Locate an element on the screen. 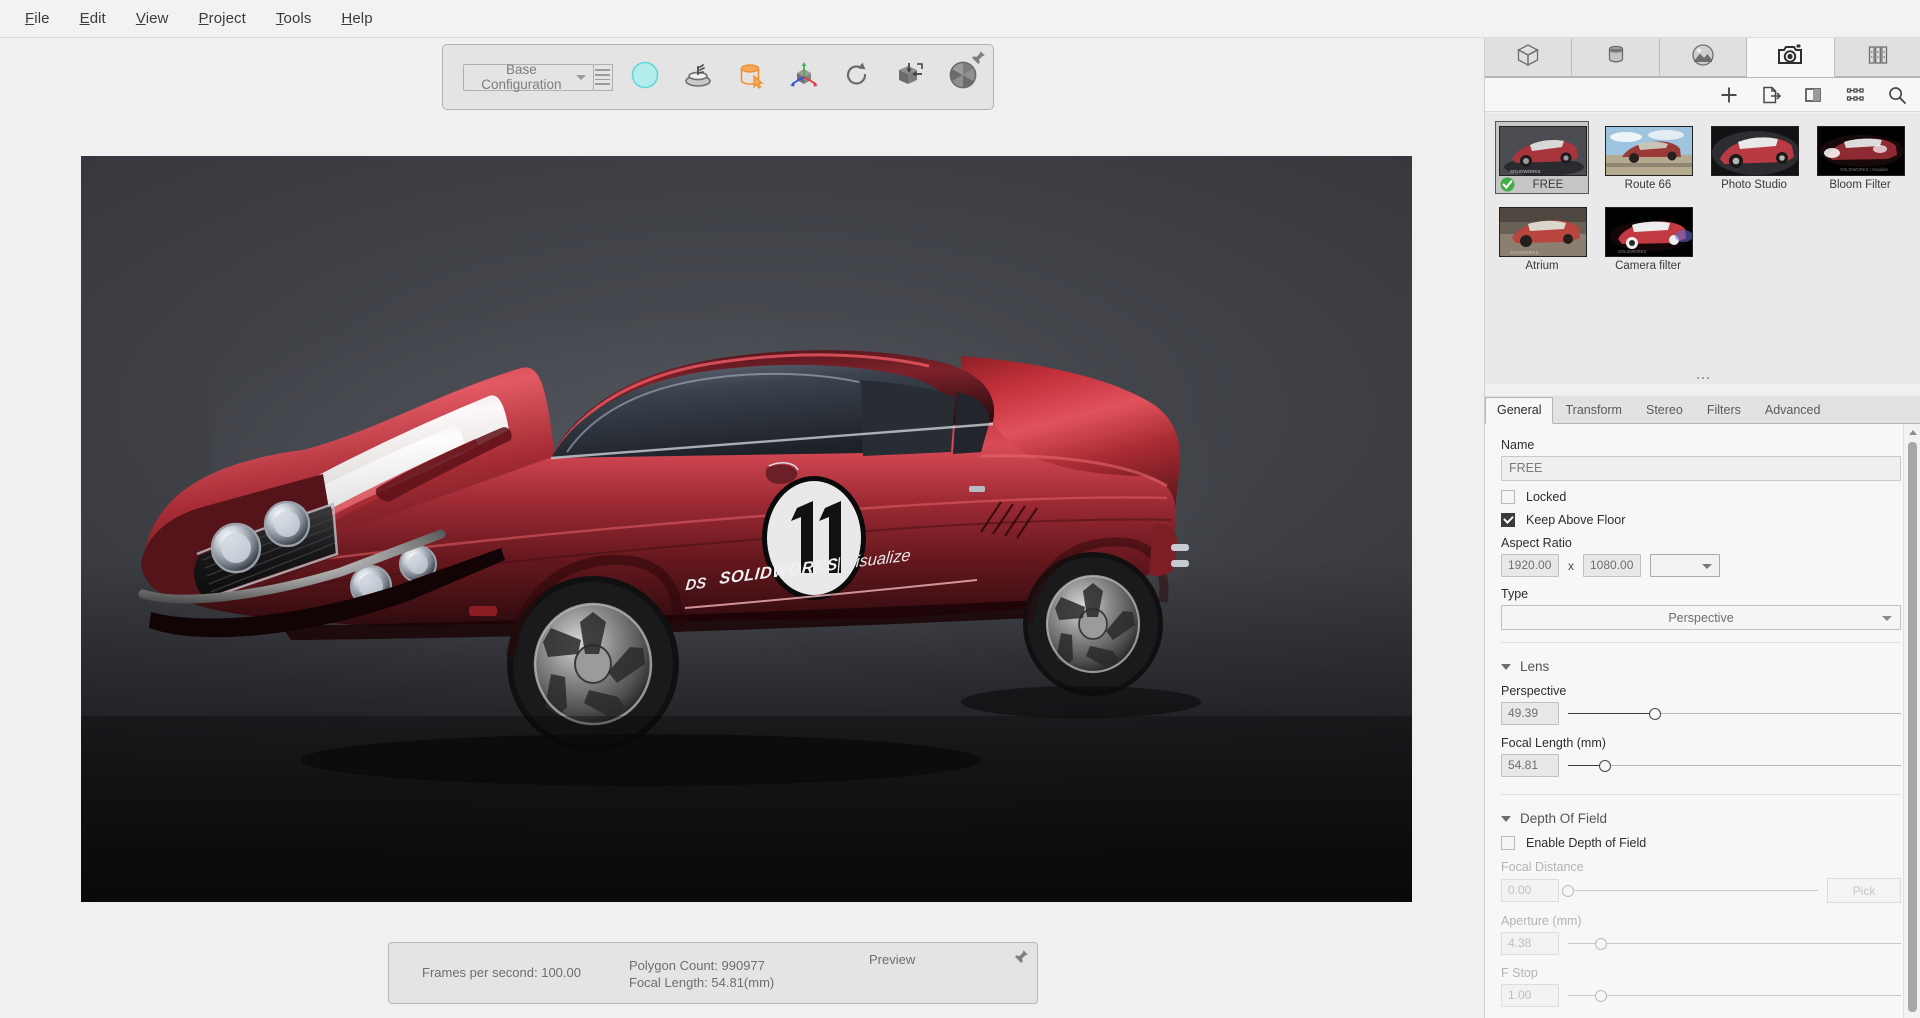 Image resolution: width=1920 pixels, height=1018 pixels. tab-models is located at coordinates (1529, 57).